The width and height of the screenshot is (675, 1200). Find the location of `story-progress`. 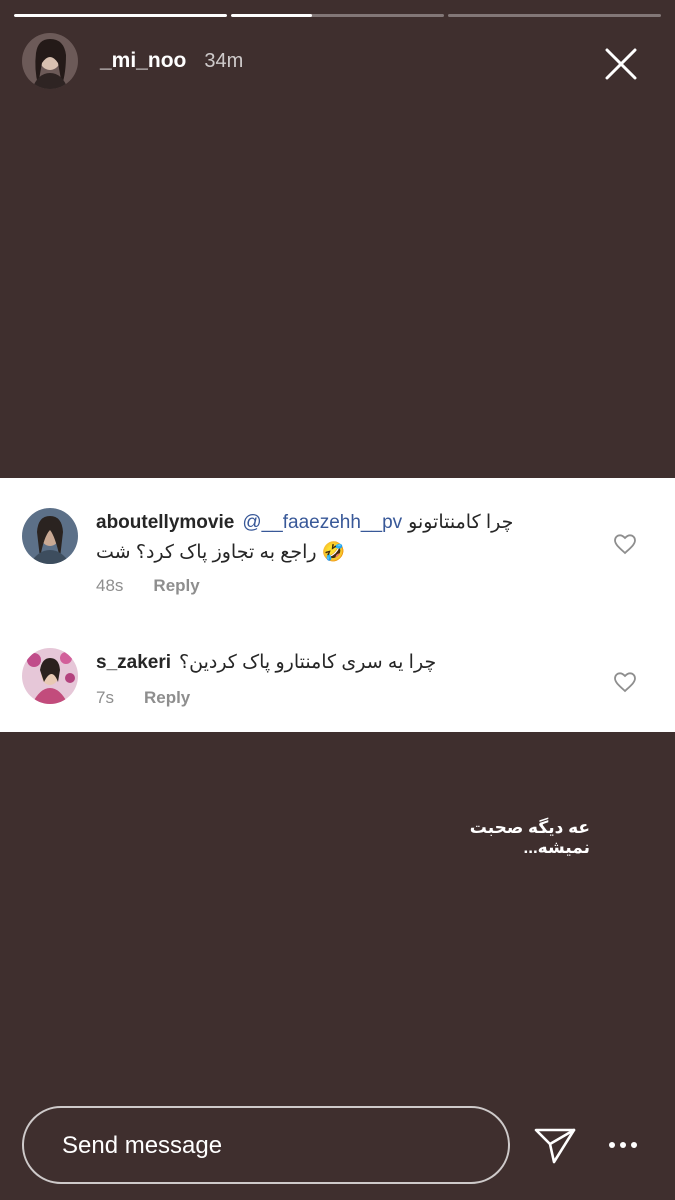

story-progress is located at coordinates (337, 16).